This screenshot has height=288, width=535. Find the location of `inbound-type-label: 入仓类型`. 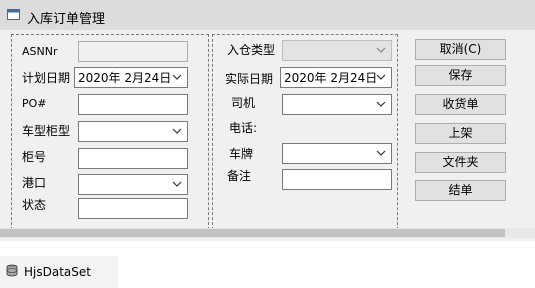

inbound-type-label: 入仓类型 is located at coordinates (251, 50).